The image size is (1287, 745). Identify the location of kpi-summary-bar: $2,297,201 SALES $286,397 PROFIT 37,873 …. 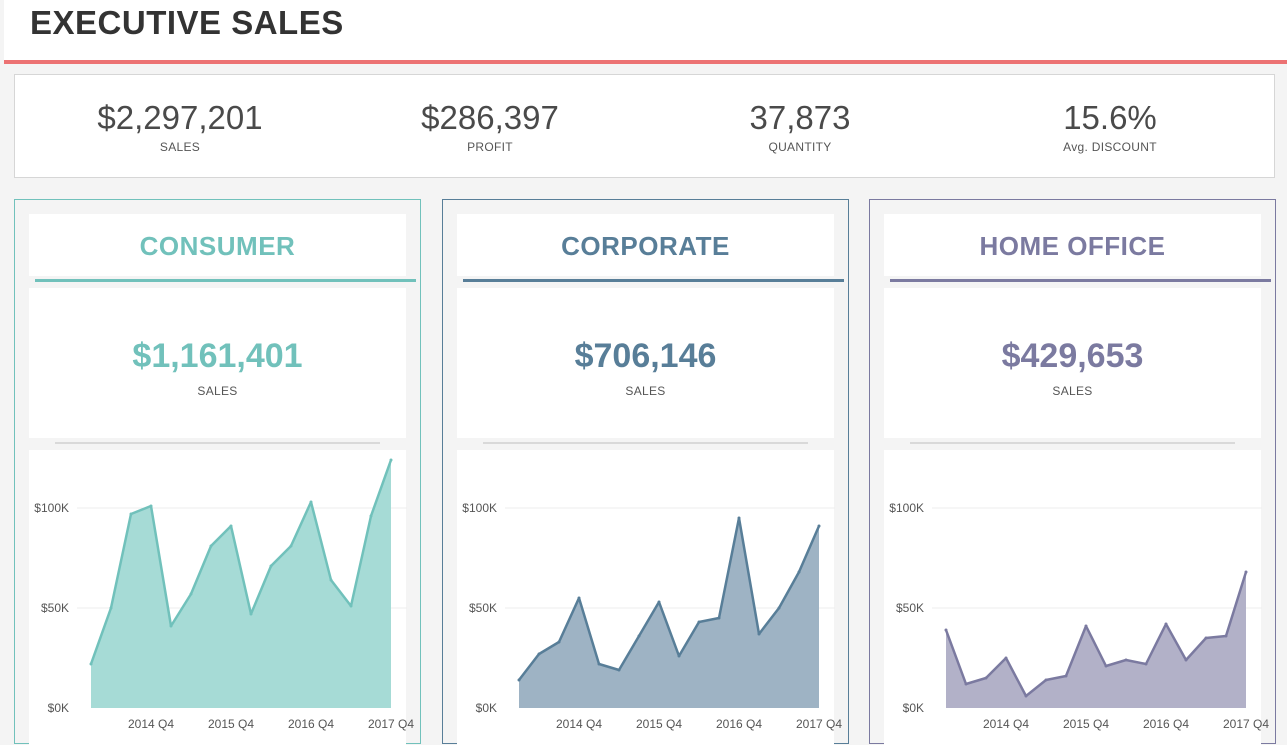
(644, 126).